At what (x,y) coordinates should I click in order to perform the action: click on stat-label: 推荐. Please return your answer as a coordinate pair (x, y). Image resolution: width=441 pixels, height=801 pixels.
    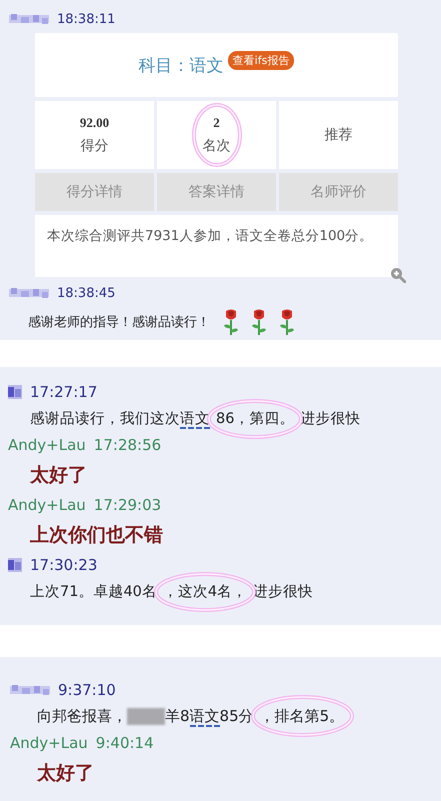
    Looking at the image, I should click on (338, 135).